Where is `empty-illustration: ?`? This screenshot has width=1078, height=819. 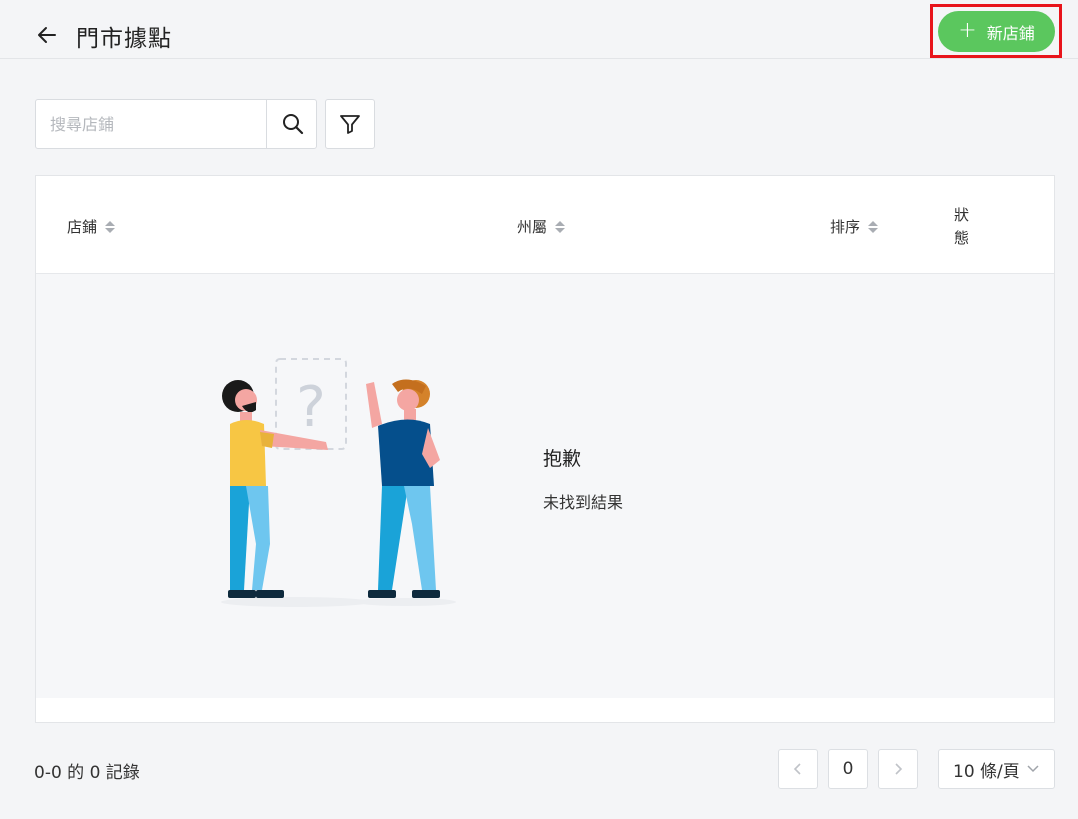 empty-illustration: ? is located at coordinates (338, 482).